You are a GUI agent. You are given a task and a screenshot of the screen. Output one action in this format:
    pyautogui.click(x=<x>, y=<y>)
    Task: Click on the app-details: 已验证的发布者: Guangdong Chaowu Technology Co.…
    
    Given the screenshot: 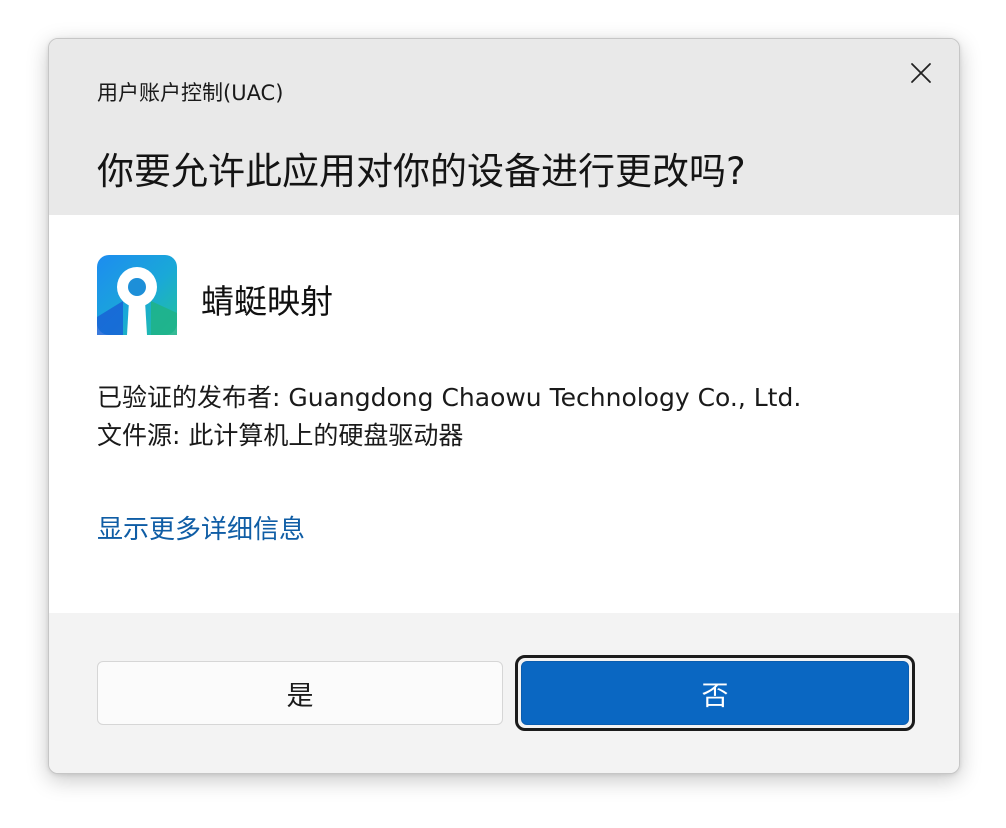 What is the action you would take?
    pyautogui.click(x=449, y=417)
    